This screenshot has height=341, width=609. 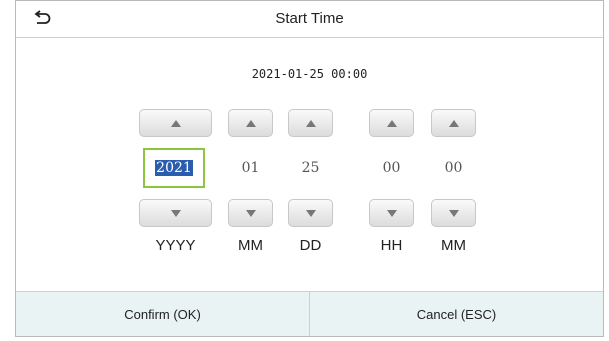 I want to click on month-unit-label: MM, so click(x=250, y=245).